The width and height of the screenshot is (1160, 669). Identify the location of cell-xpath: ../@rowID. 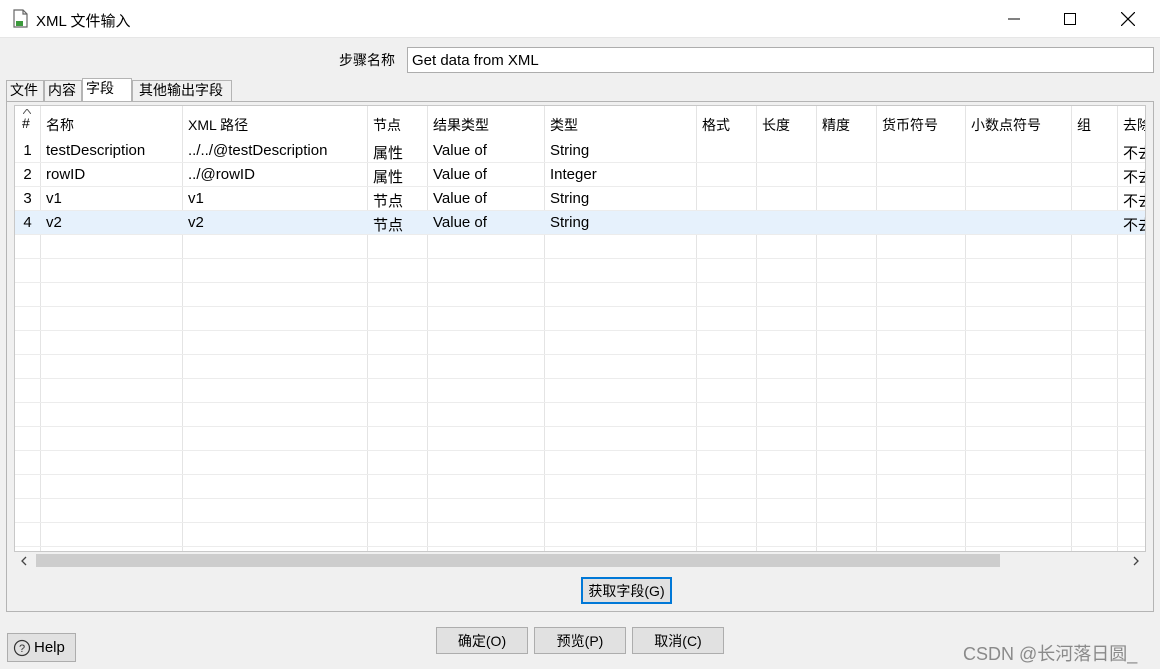
(221, 174).